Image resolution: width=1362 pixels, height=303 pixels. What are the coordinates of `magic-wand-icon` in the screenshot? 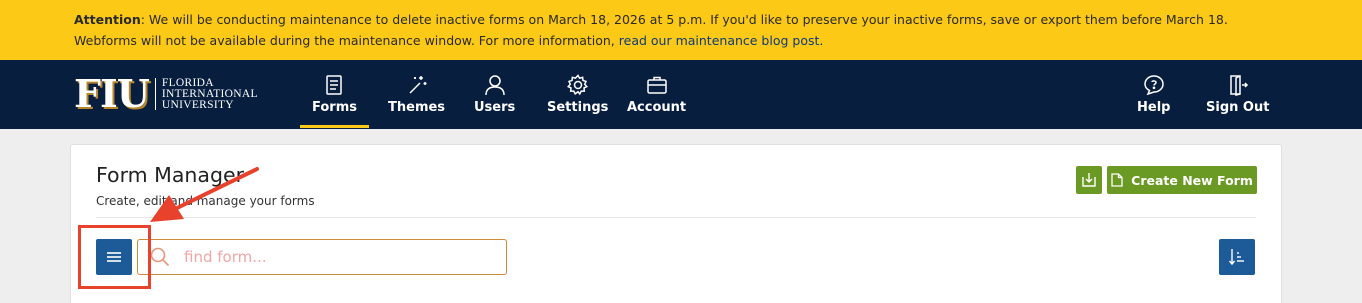 It's located at (417, 85).